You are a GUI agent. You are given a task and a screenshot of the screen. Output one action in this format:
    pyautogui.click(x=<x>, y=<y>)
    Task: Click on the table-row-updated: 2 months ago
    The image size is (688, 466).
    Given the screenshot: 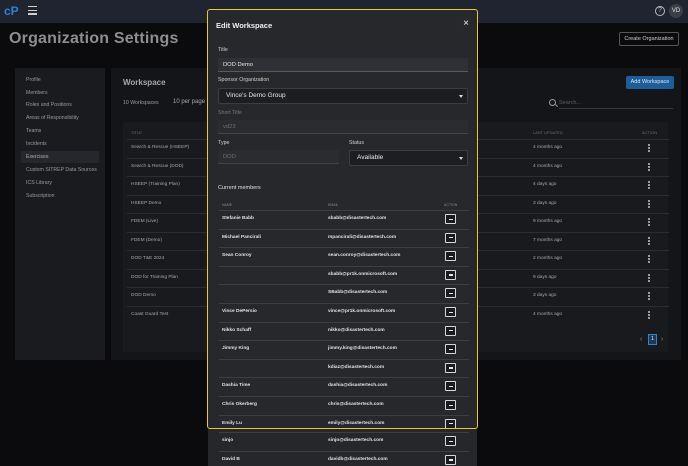 What is the action you would take?
    pyautogui.click(x=548, y=258)
    